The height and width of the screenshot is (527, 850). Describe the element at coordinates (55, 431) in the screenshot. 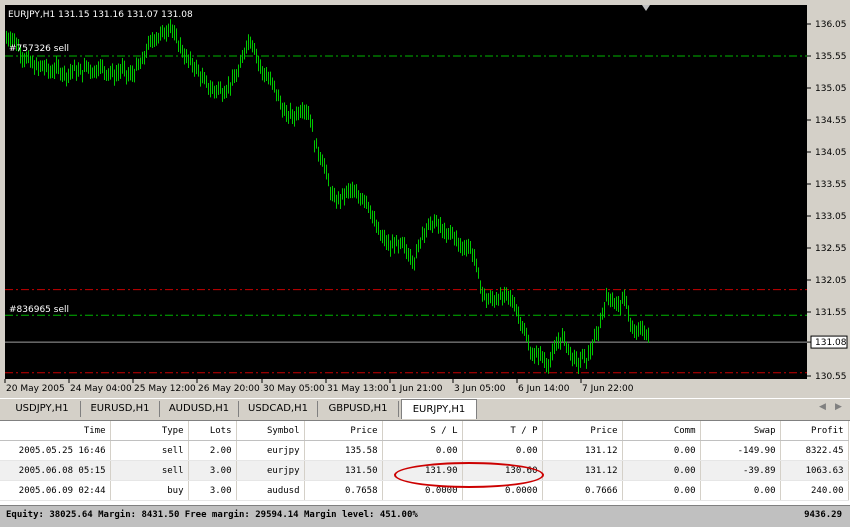

I see `col-time: Time` at that location.